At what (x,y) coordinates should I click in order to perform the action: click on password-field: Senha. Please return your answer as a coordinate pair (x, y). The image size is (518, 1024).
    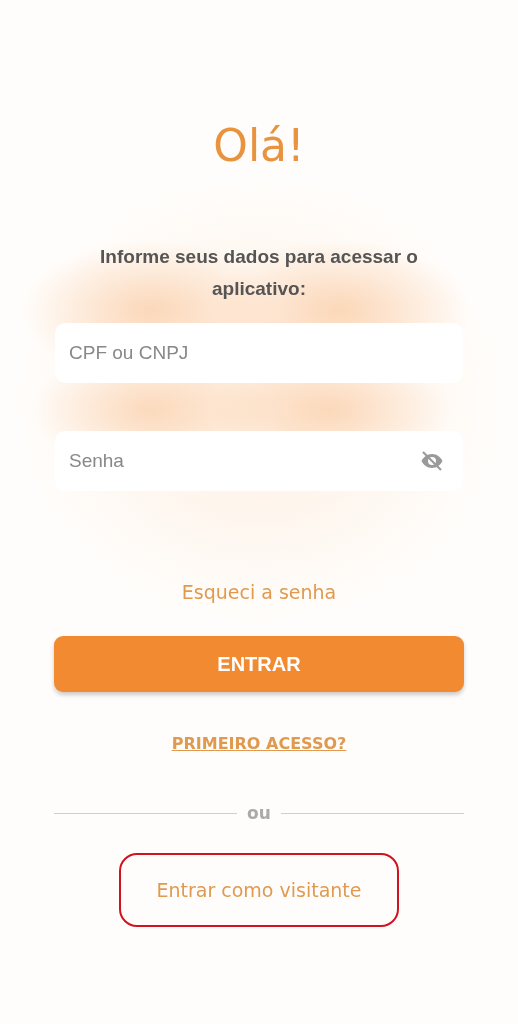
    Looking at the image, I should click on (259, 461).